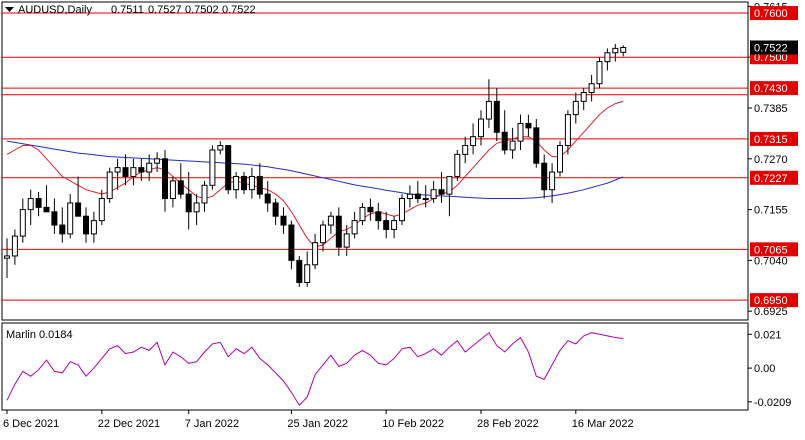 This screenshot has height=440, width=805. I want to click on level-label-0: 0.7600, so click(774, 13).